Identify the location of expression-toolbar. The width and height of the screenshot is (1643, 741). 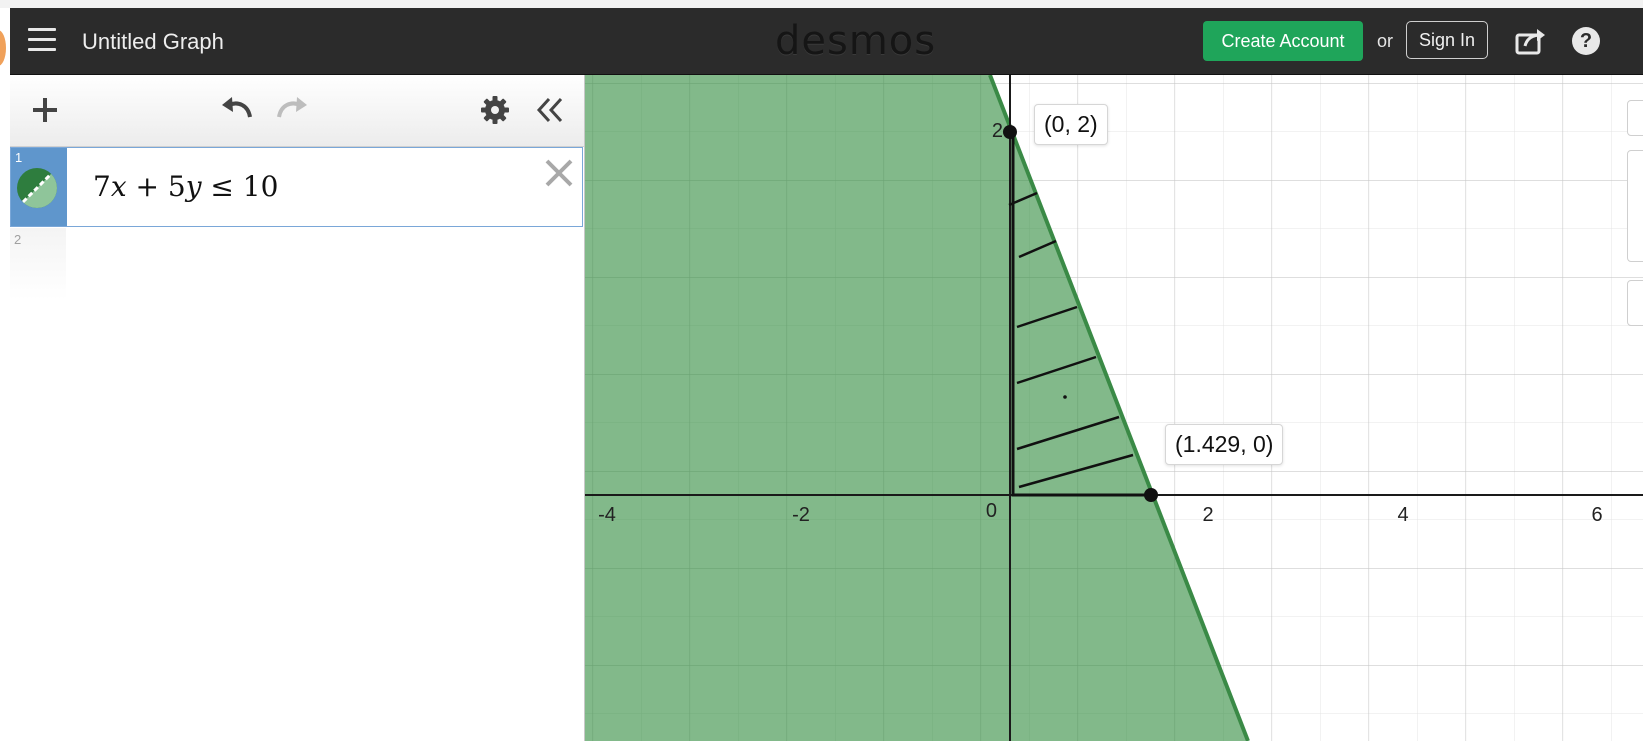
(297, 111).